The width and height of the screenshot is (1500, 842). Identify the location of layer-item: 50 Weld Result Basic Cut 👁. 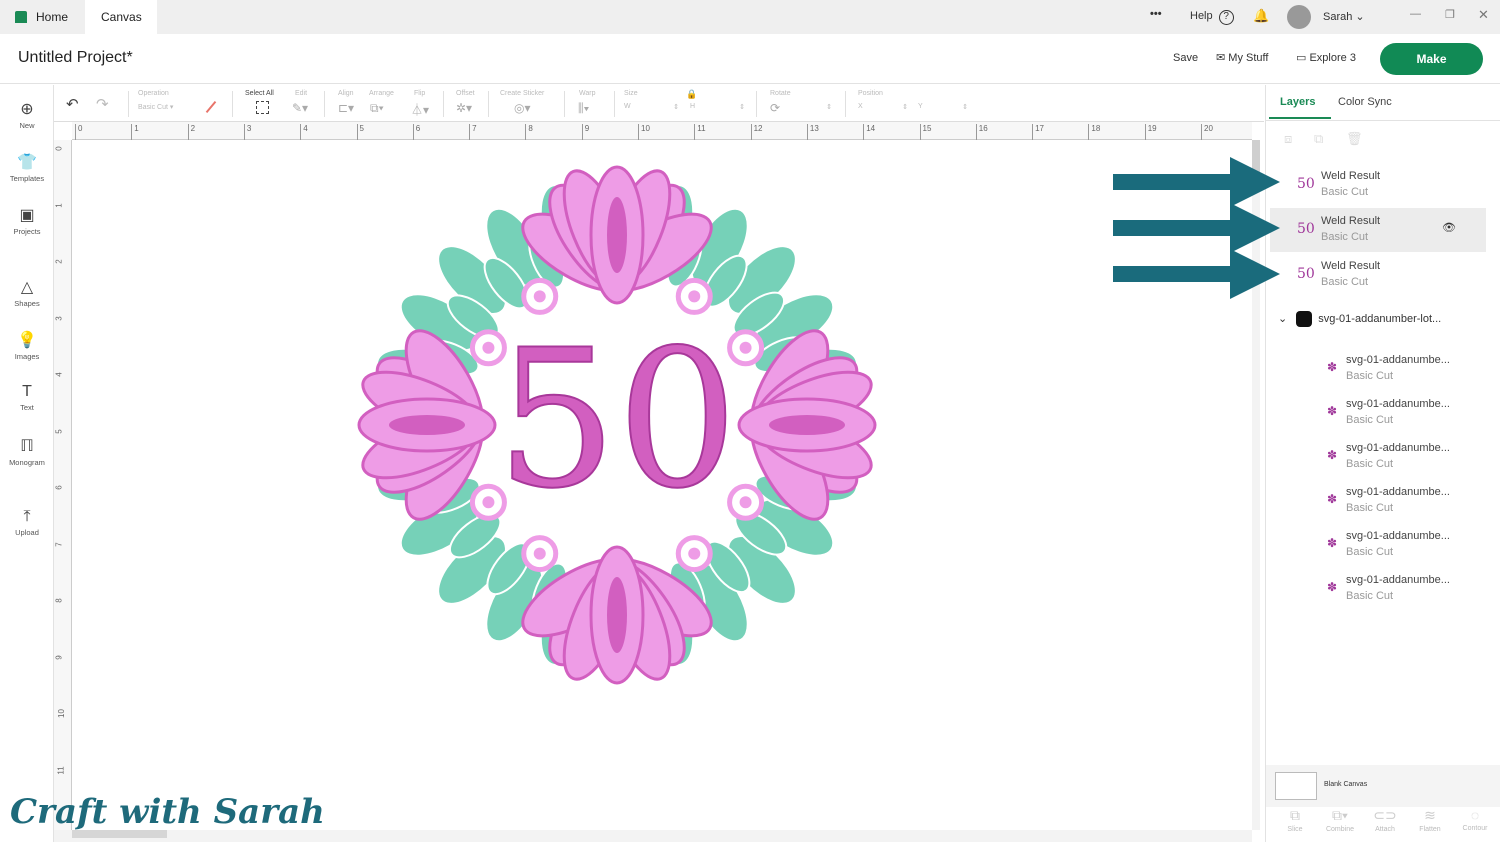
(1378, 230).